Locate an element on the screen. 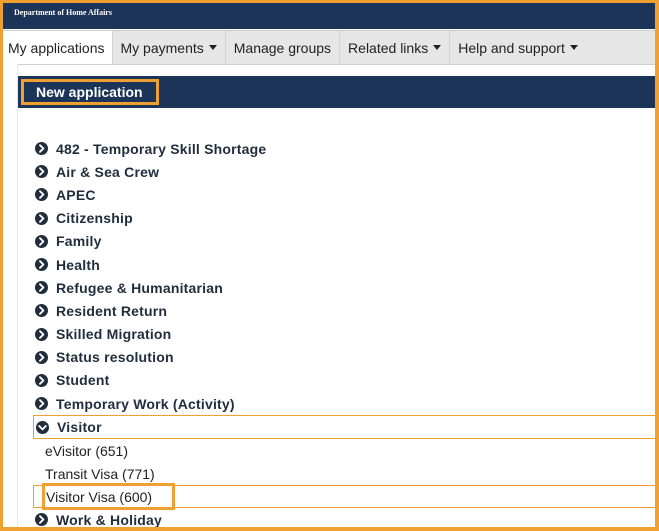  category-status-resolution: Status resolution is located at coordinates (344, 357).